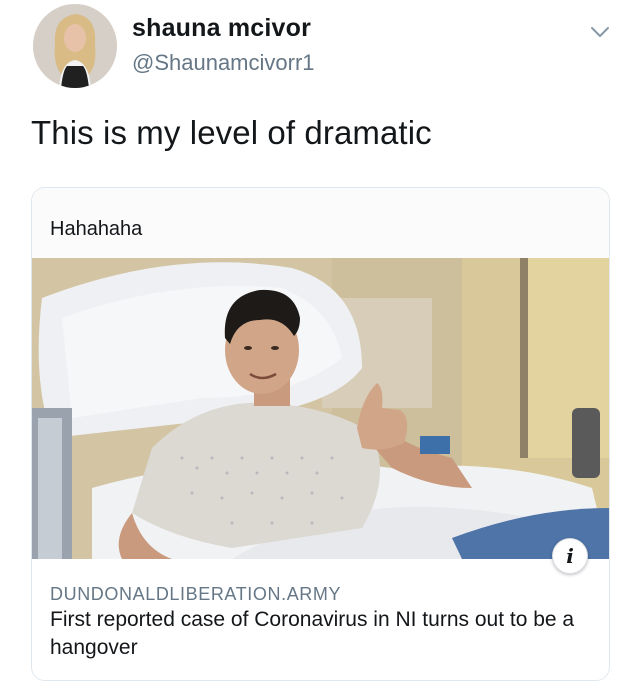 The height and width of the screenshot is (681, 640). What do you see at coordinates (231, 132) in the screenshot?
I see `tweet-text: This is my level of dramatic` at bounding box center [231, 132].